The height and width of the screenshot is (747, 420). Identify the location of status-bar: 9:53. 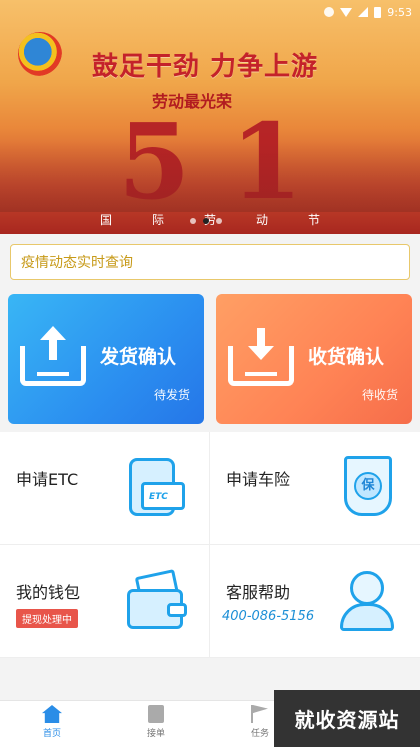
(368, 12).